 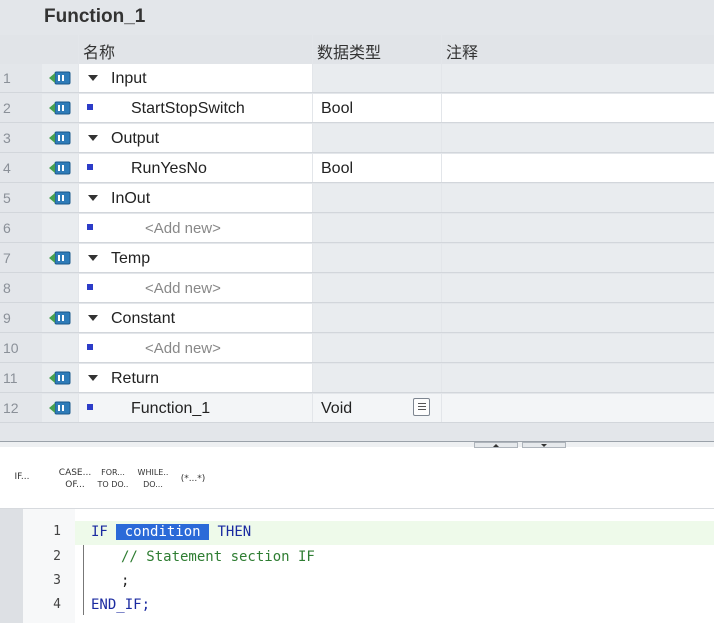 I want to click on name-label: RunYesNo, so click(x=169, y=168).